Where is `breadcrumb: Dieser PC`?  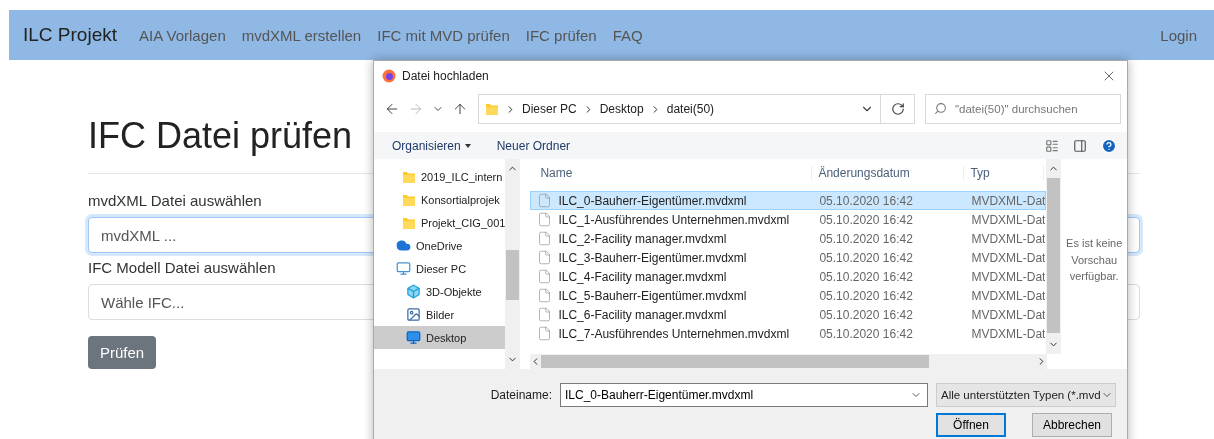 breadcrumb: Dieser PC is located at coordinates (549, 109).